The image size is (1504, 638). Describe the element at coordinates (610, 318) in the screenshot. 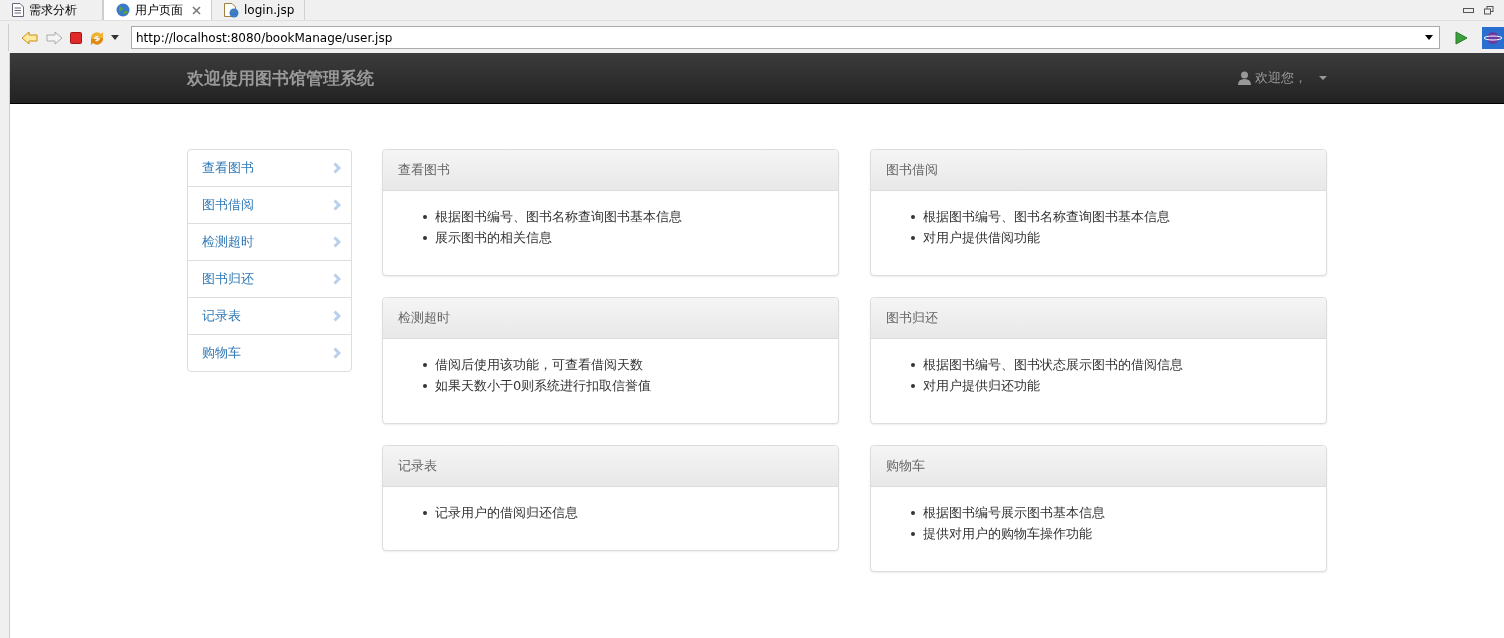

I see `panel-title: 检测超时` at that location.